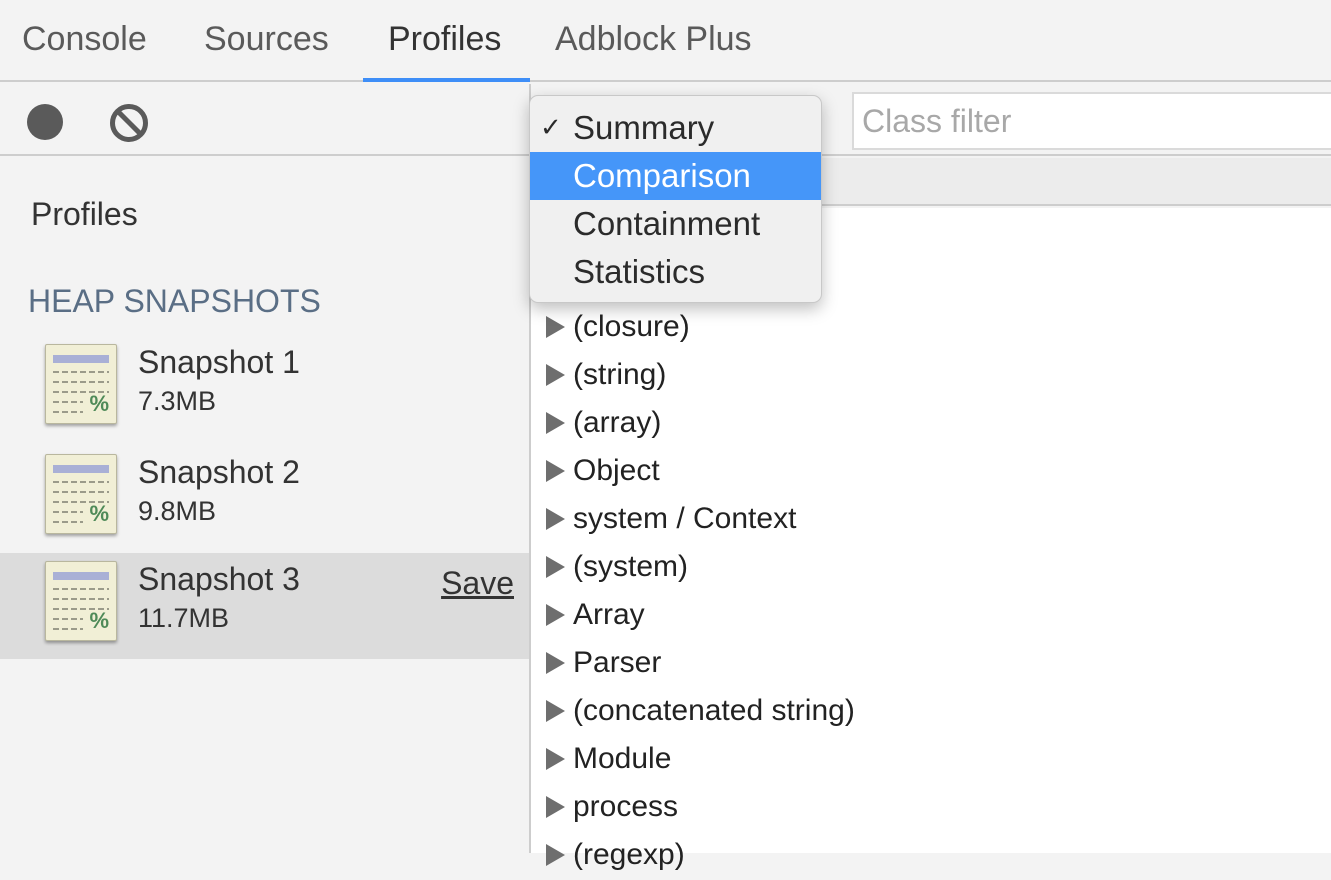 Image resolution: width=1331 pixels, height=880 pixels. I want to click on table-row: Module, so click(931, 760).